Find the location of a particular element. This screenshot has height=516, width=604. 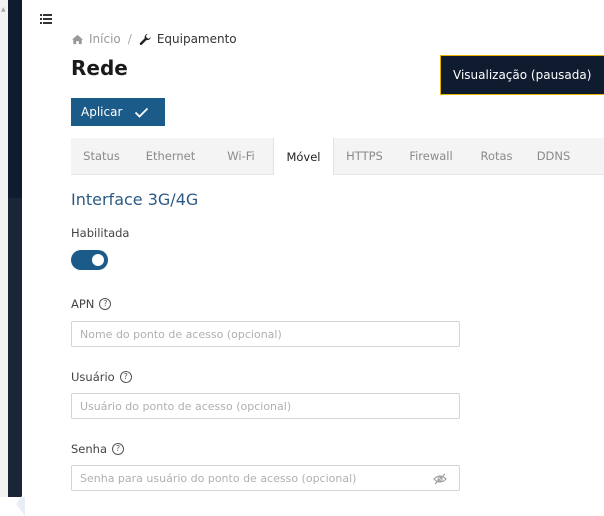

tab-ethernet: Ethernet is located at coordinates (170, 156).